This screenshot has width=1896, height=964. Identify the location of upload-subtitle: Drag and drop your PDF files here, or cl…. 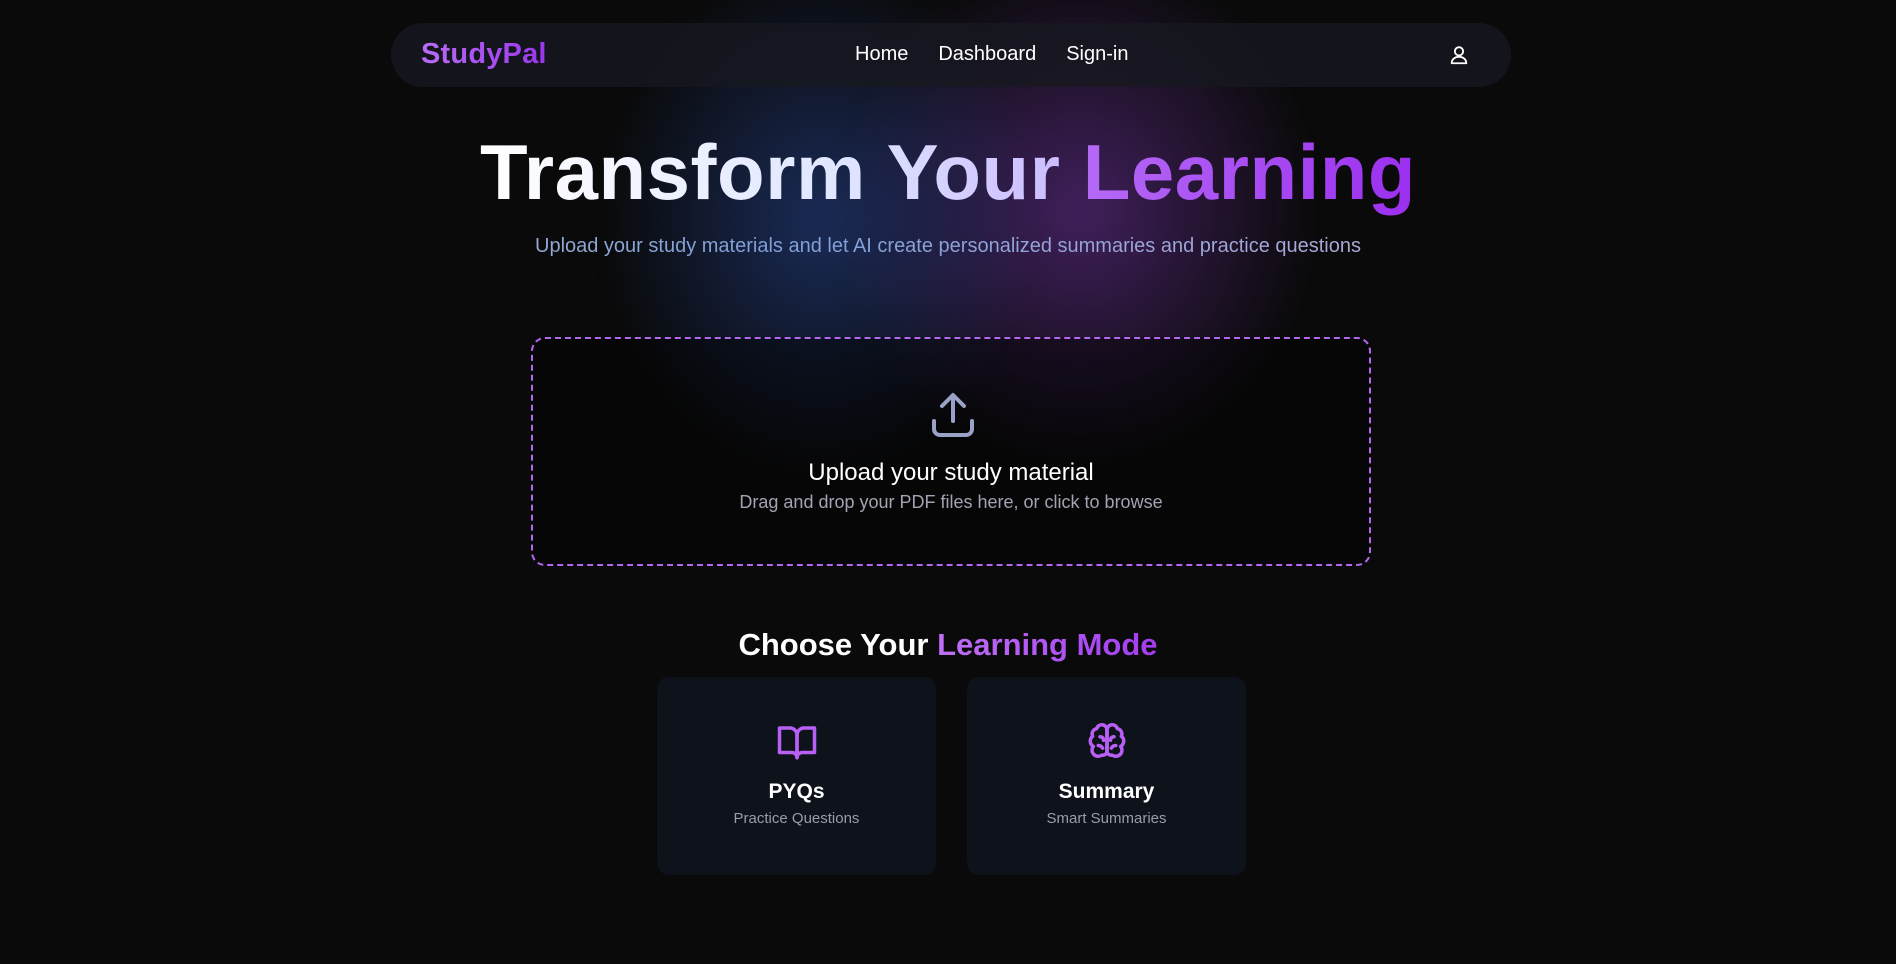
(951, 502).